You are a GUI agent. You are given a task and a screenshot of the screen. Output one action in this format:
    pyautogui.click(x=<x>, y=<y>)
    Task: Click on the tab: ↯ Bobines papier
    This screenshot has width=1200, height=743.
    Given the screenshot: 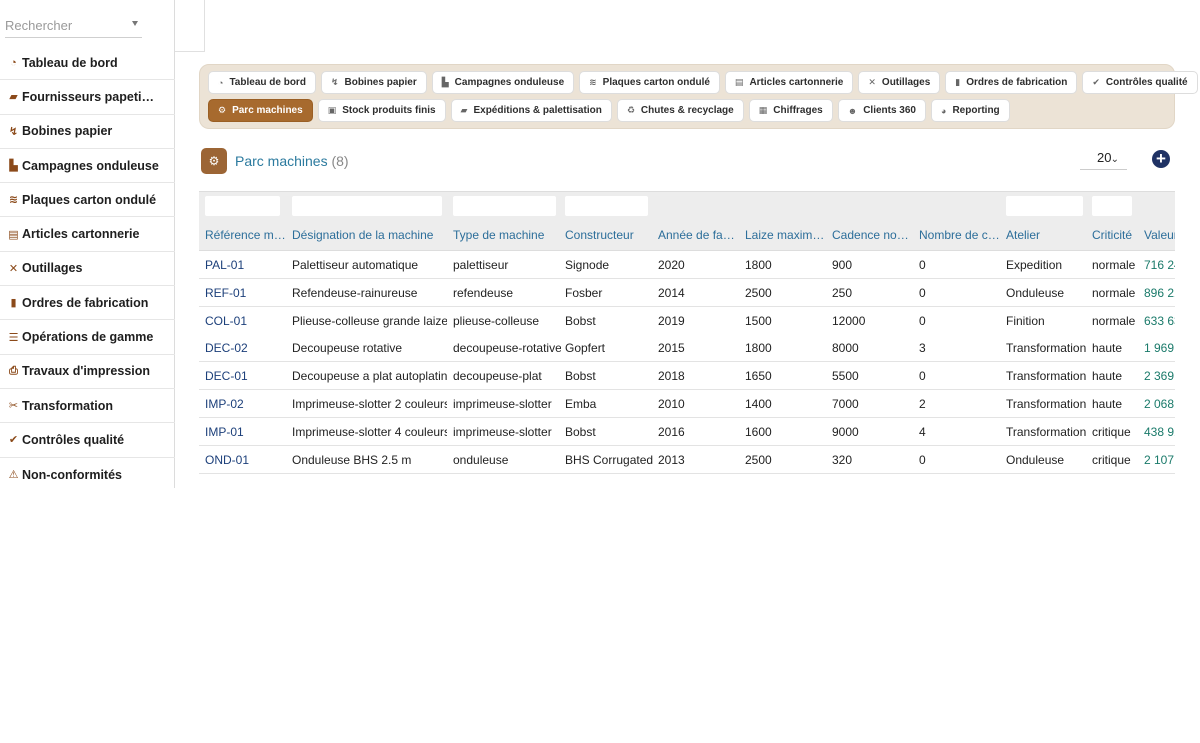 What is the action you would take?
    pyautogui.click(x=373, y=82)
    